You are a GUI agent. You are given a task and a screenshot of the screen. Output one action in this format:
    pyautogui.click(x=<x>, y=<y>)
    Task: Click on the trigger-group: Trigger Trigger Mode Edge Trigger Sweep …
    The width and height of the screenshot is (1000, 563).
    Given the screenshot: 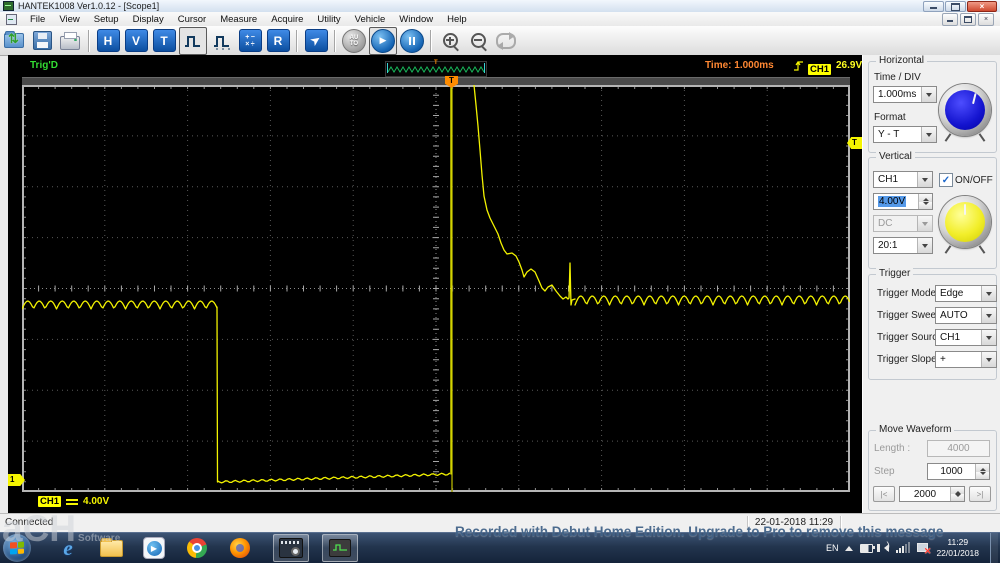 What is the action you would take?
    pyautogui.click(x=932, y=324)
    